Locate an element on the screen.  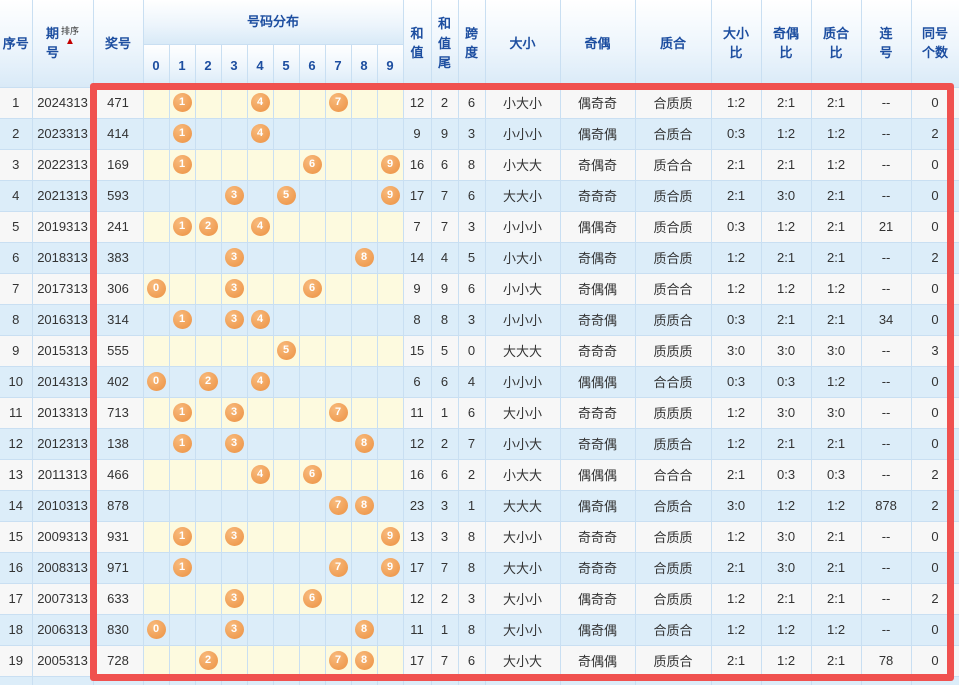
digit-cell: 1 is located at coordinates (182, 103).